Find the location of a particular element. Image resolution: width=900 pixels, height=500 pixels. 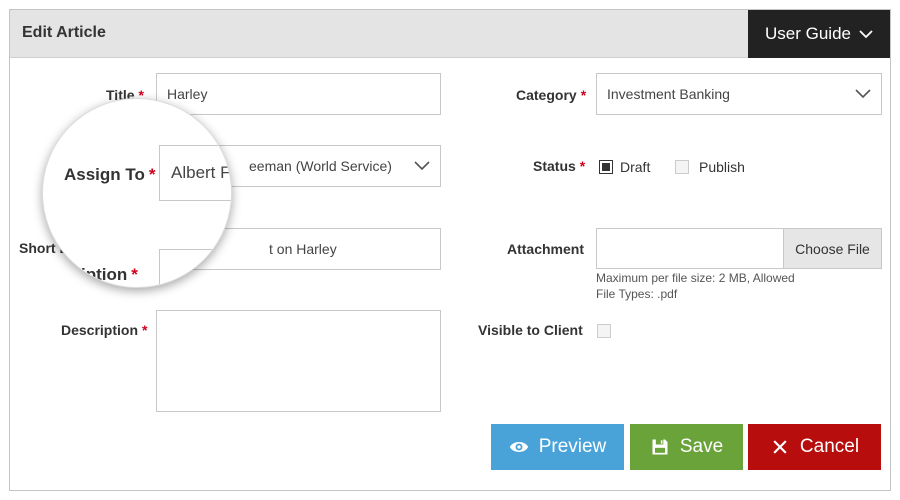

short-description-value: t on Harley is located at coordinates (303, 249).